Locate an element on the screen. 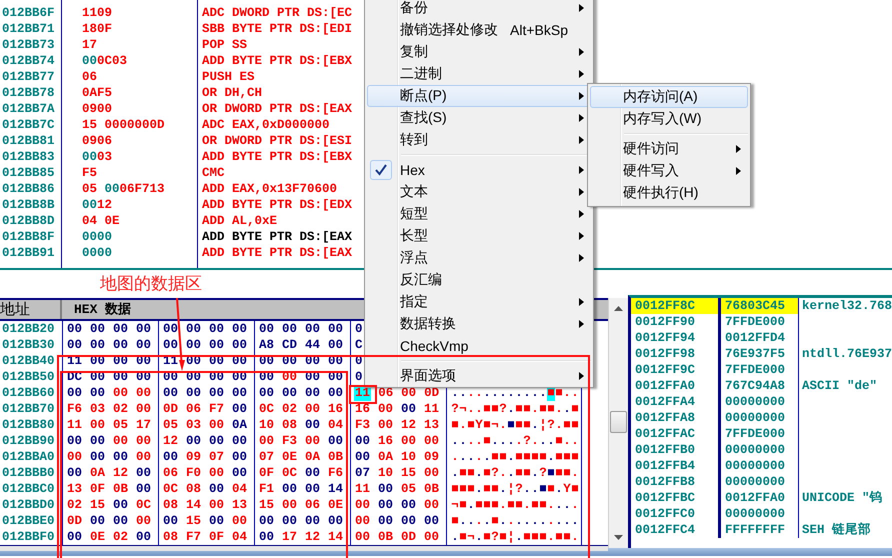 This screenshot has height=558, width=892. instruction-cell: PUSH ES is located at coordinates (228, 77).